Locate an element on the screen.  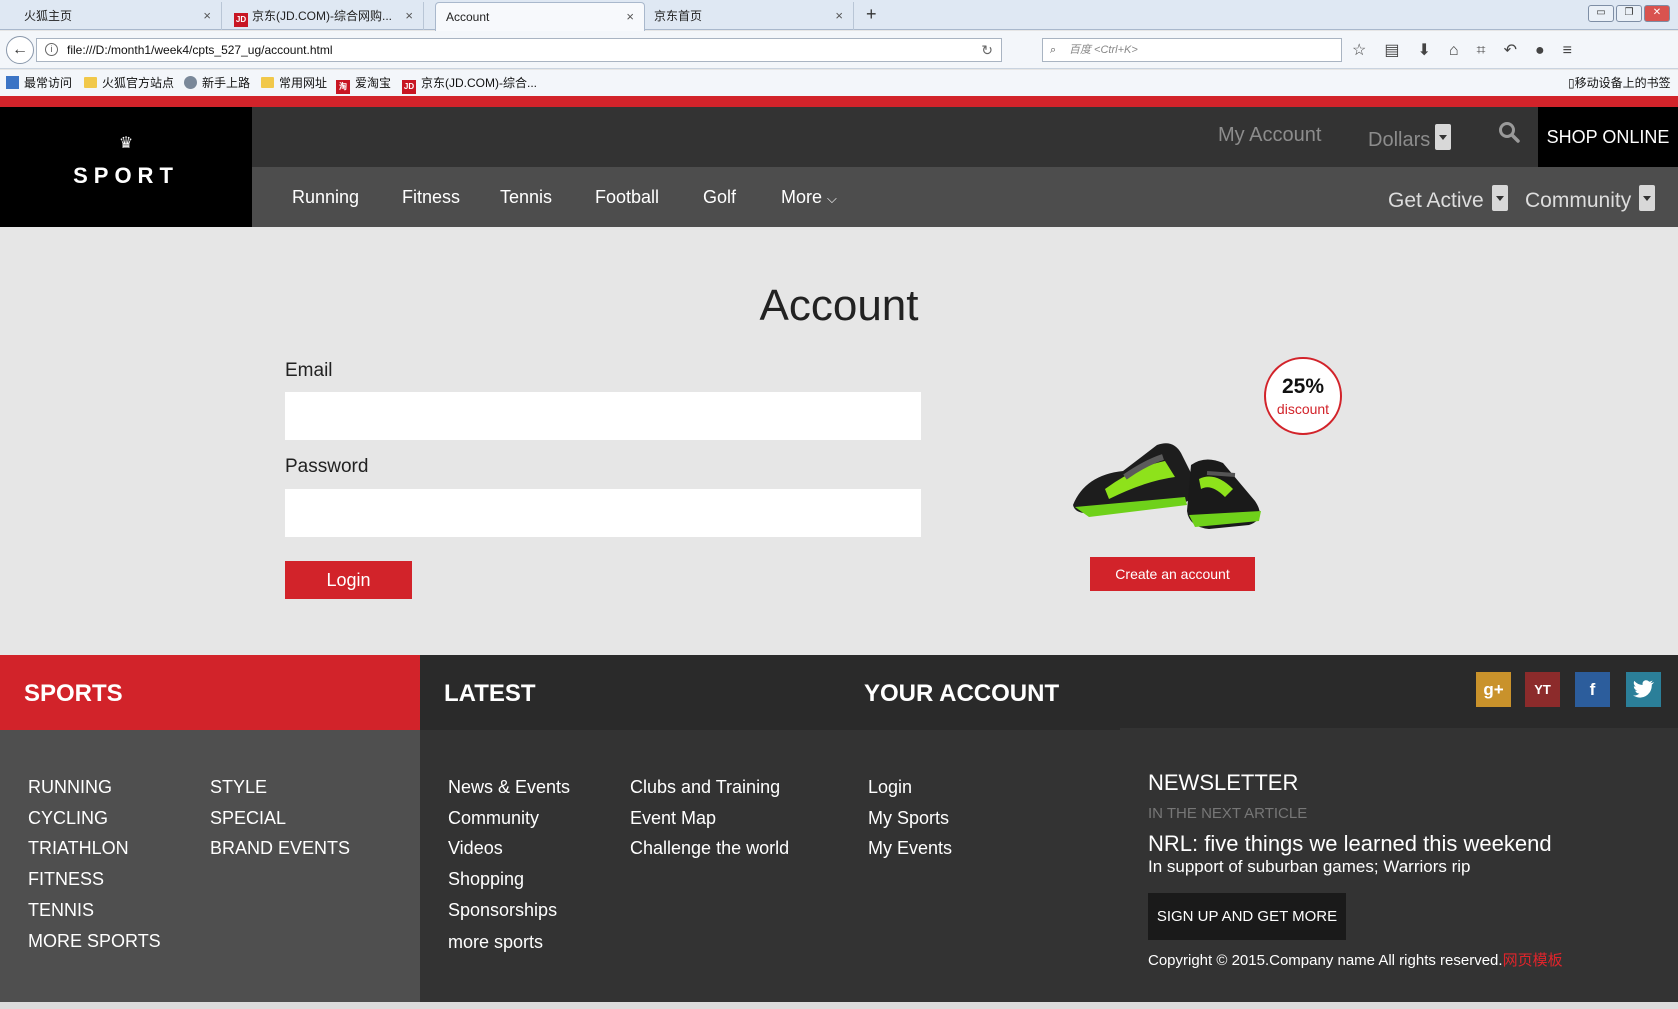
footer-link-triathlon: TRIATHLON is located at coordinates (78, 848).